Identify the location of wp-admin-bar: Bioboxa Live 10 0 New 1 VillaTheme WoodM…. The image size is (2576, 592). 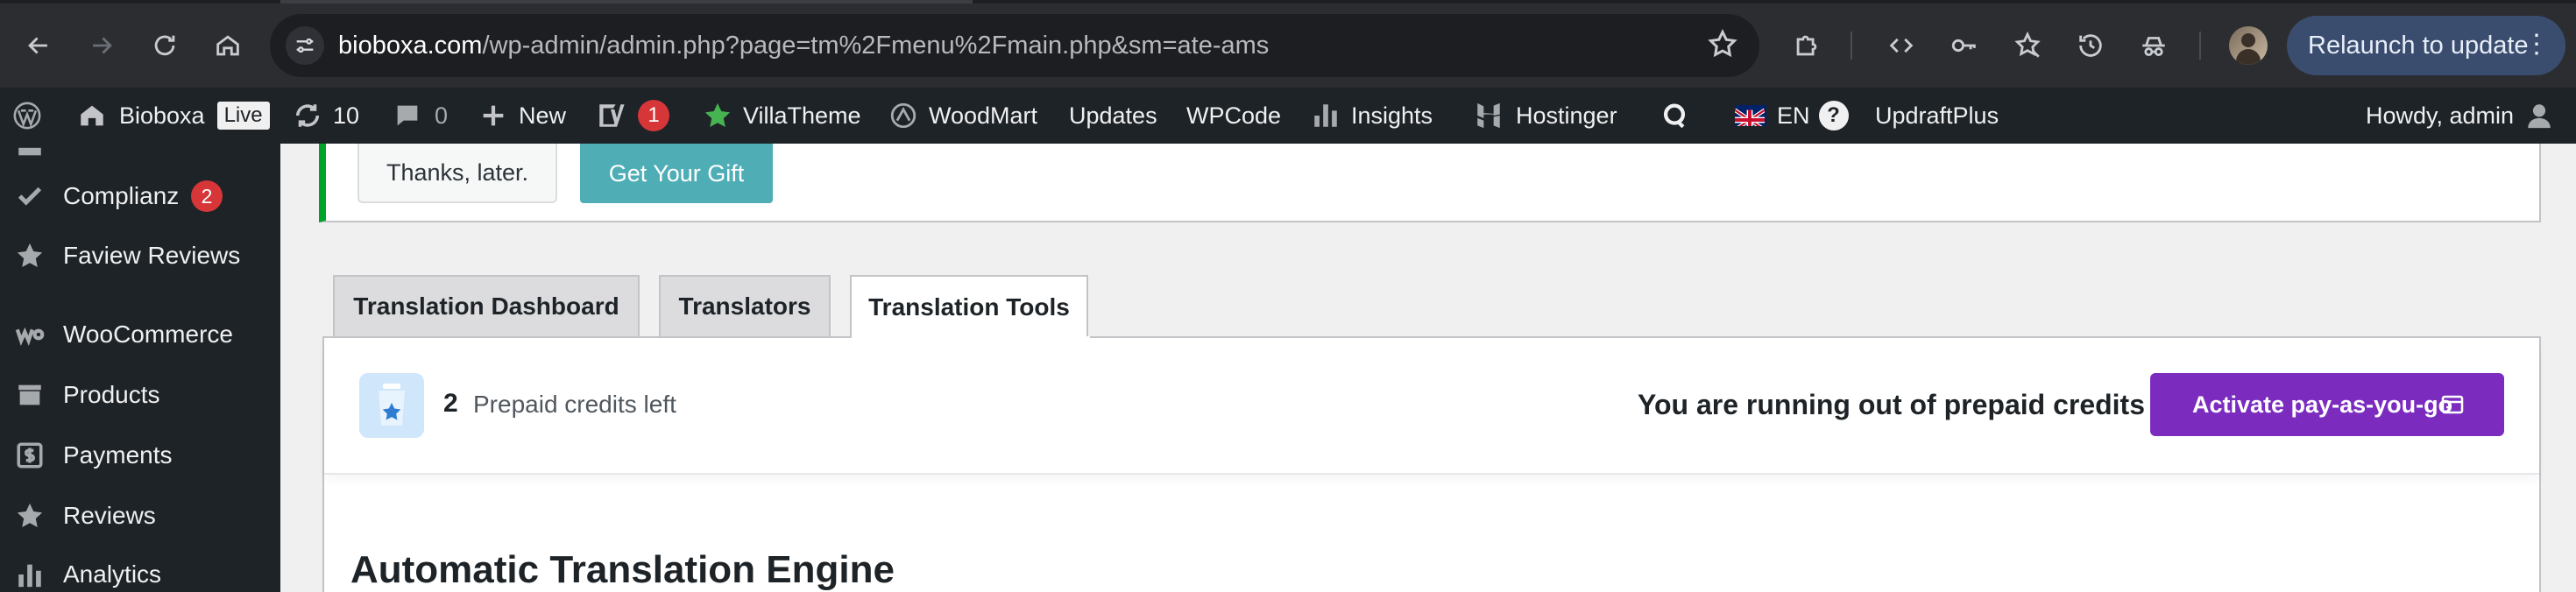
(1288, 116).